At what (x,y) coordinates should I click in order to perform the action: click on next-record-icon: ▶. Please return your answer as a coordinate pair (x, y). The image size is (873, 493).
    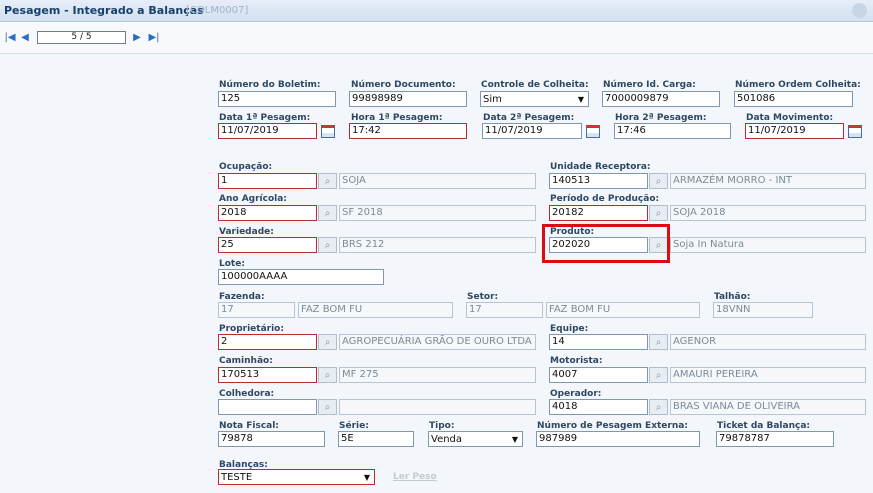
    Looking at the image, I should click on (137, 37).